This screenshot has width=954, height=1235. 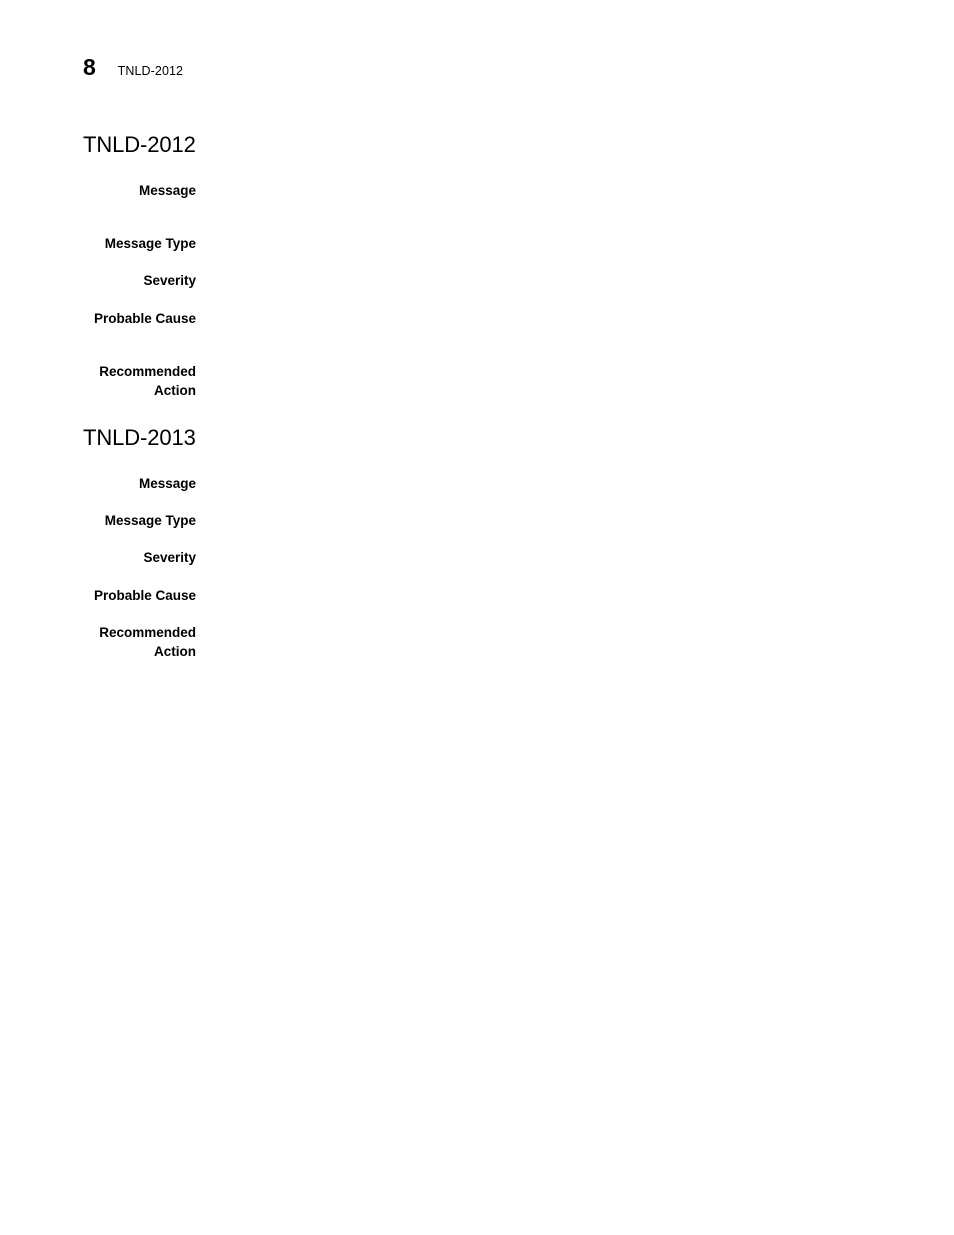 What do you see at coordinates (89, 67) in the screenshot?
I see `page-number: 8` at bounding box center [89, 67].